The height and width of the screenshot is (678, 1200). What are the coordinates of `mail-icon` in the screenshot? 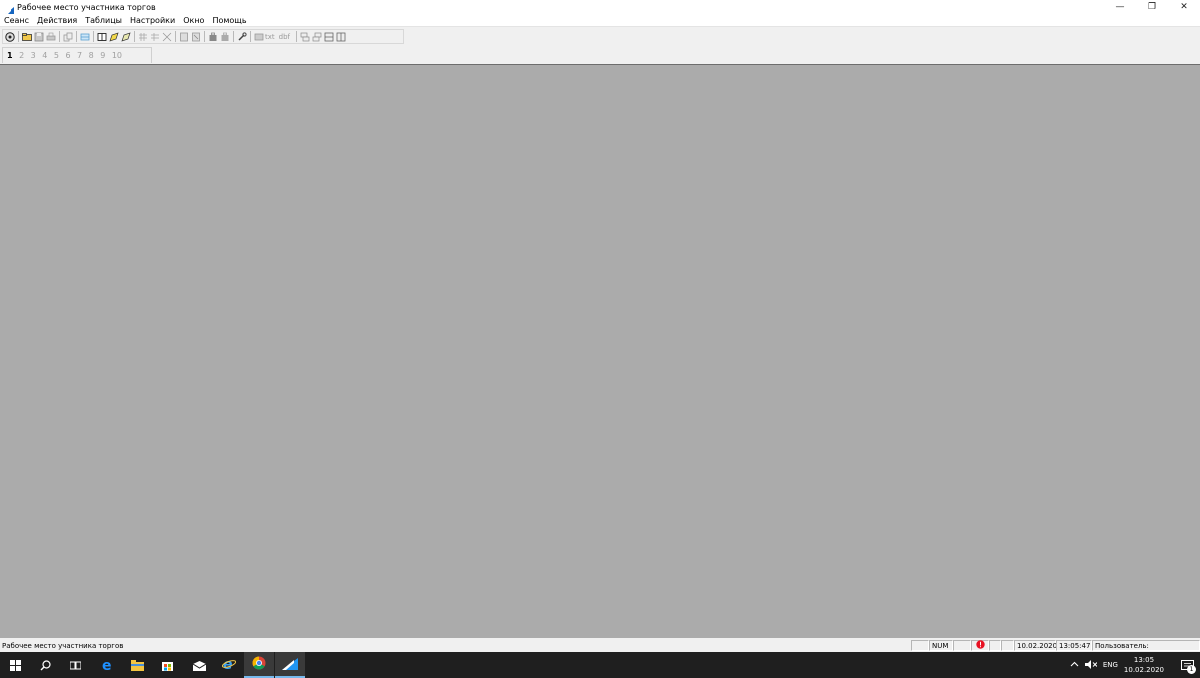 It's located at (199, 665).